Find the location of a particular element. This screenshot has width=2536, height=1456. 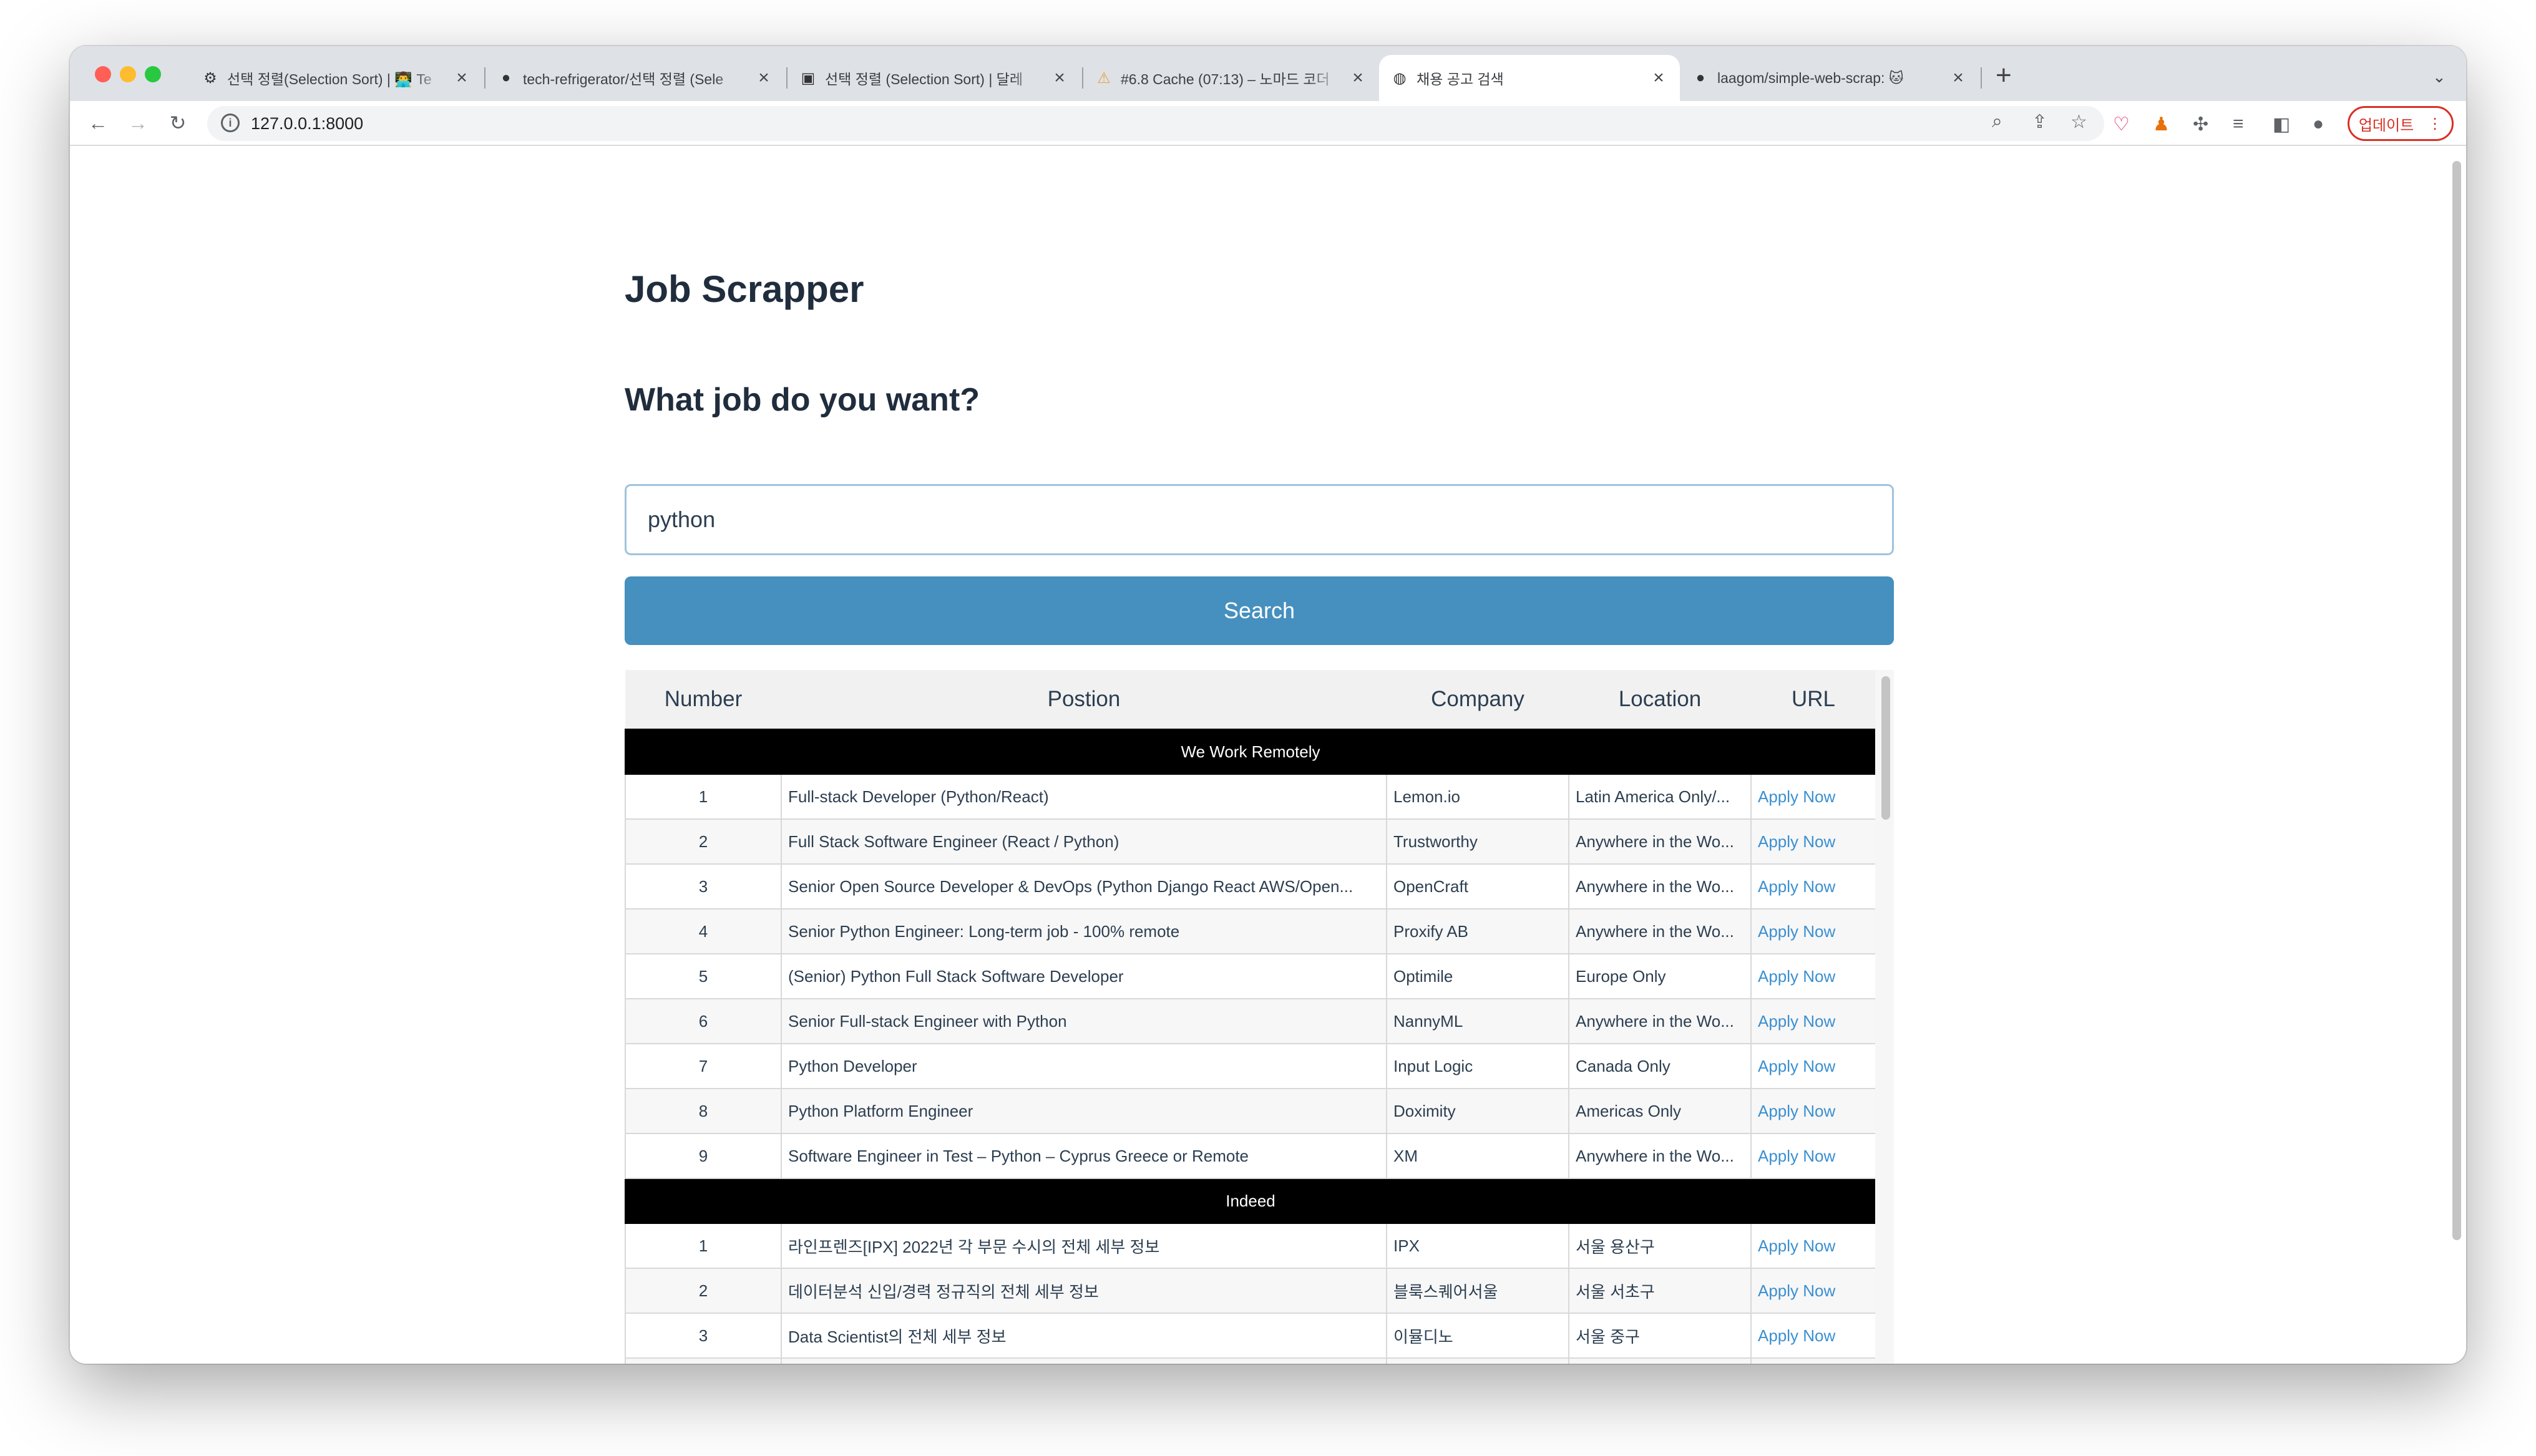

tab-title: 선택 정렬 (Selection Sort) | 달레 is located at coordinates (924, 79).